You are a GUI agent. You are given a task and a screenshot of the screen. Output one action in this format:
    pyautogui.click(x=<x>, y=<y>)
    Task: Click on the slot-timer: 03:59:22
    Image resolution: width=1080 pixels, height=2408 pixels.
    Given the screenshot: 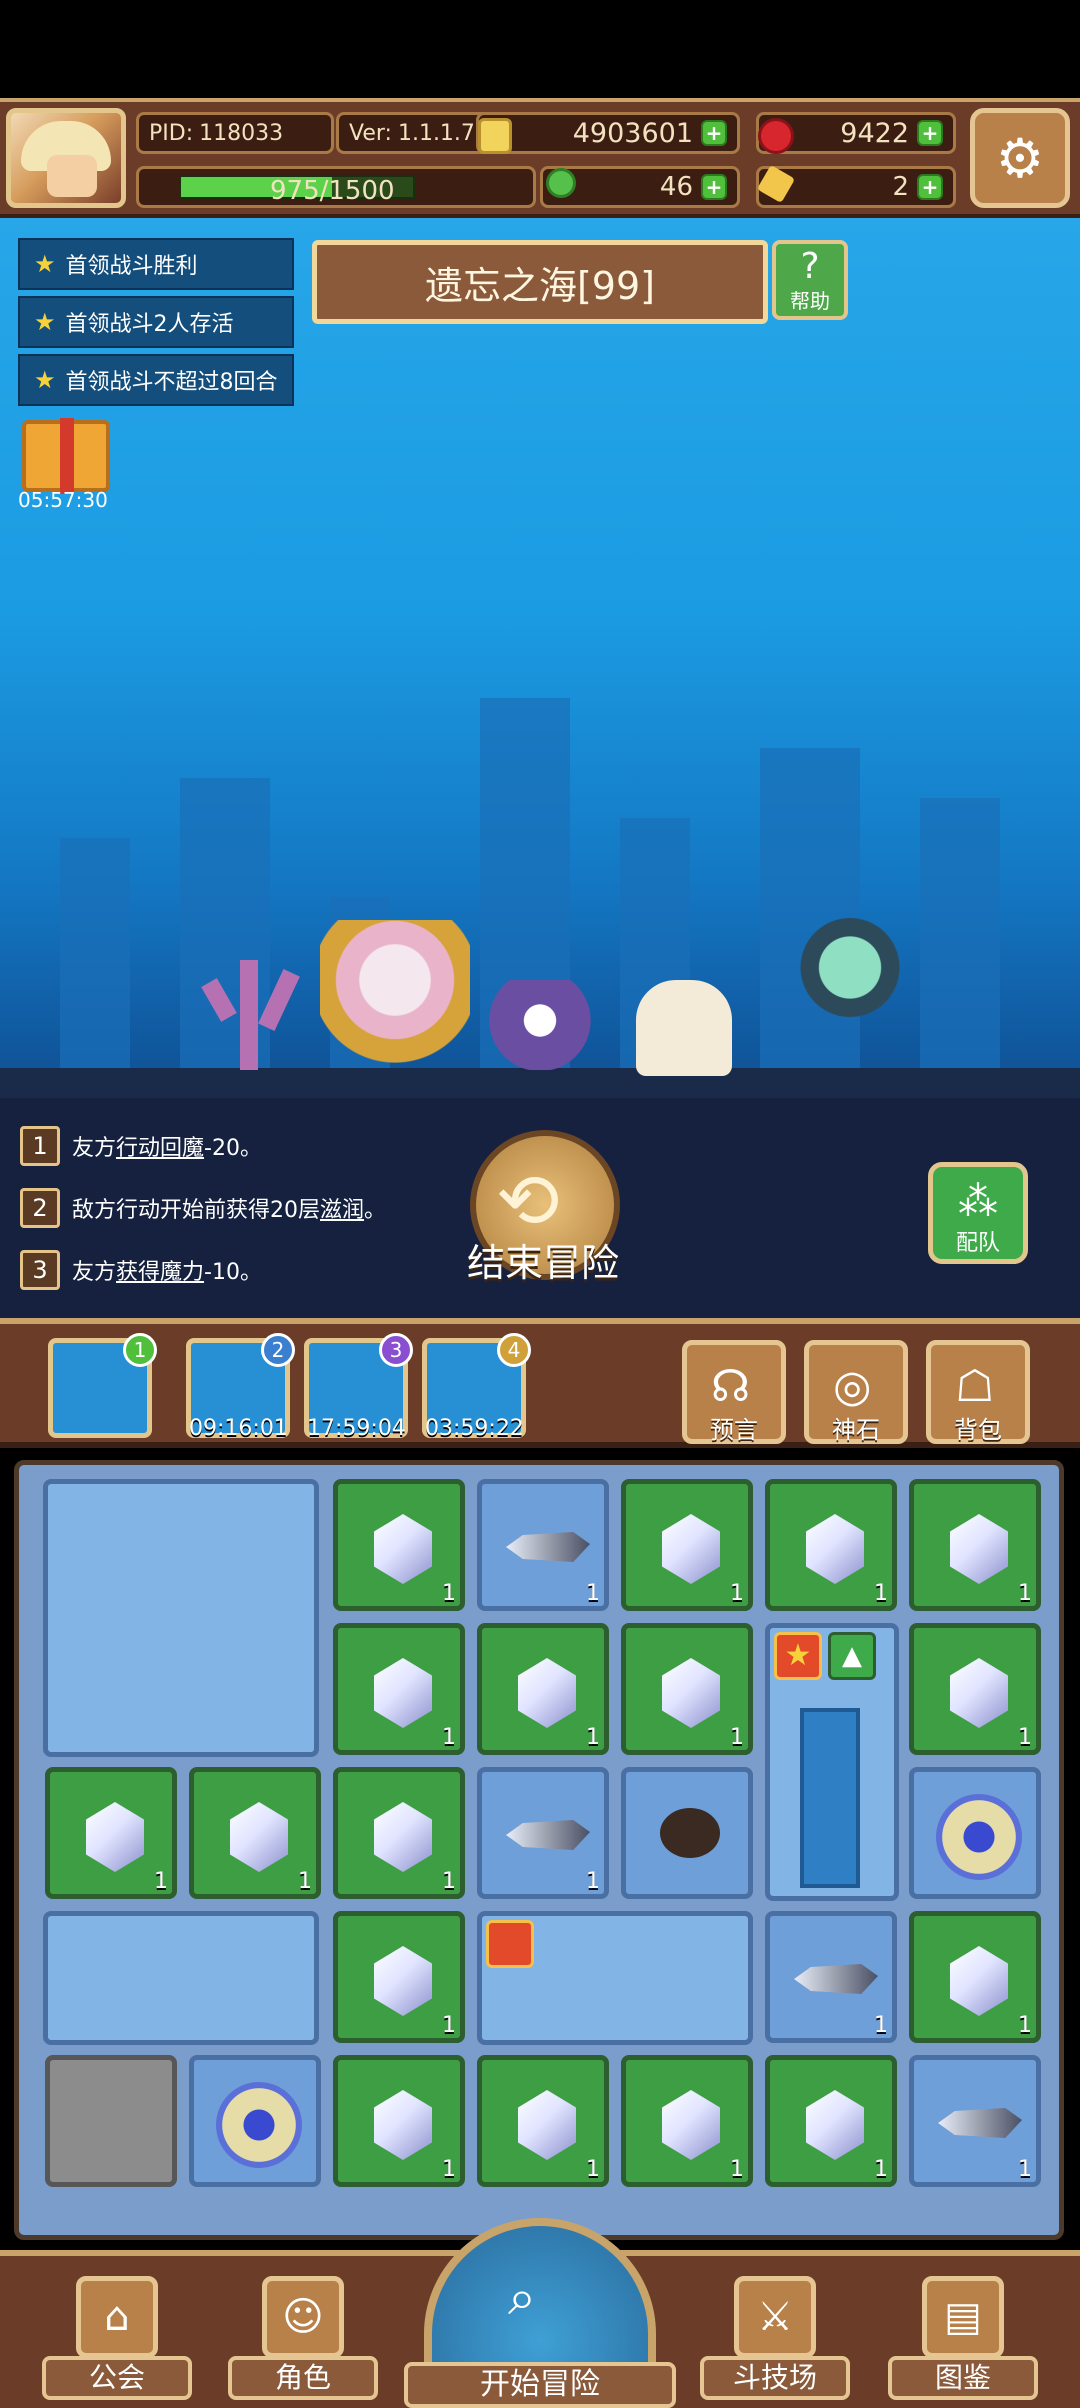 What is the action you would take?
    pyautogui.click(x=474, y=1428)
    